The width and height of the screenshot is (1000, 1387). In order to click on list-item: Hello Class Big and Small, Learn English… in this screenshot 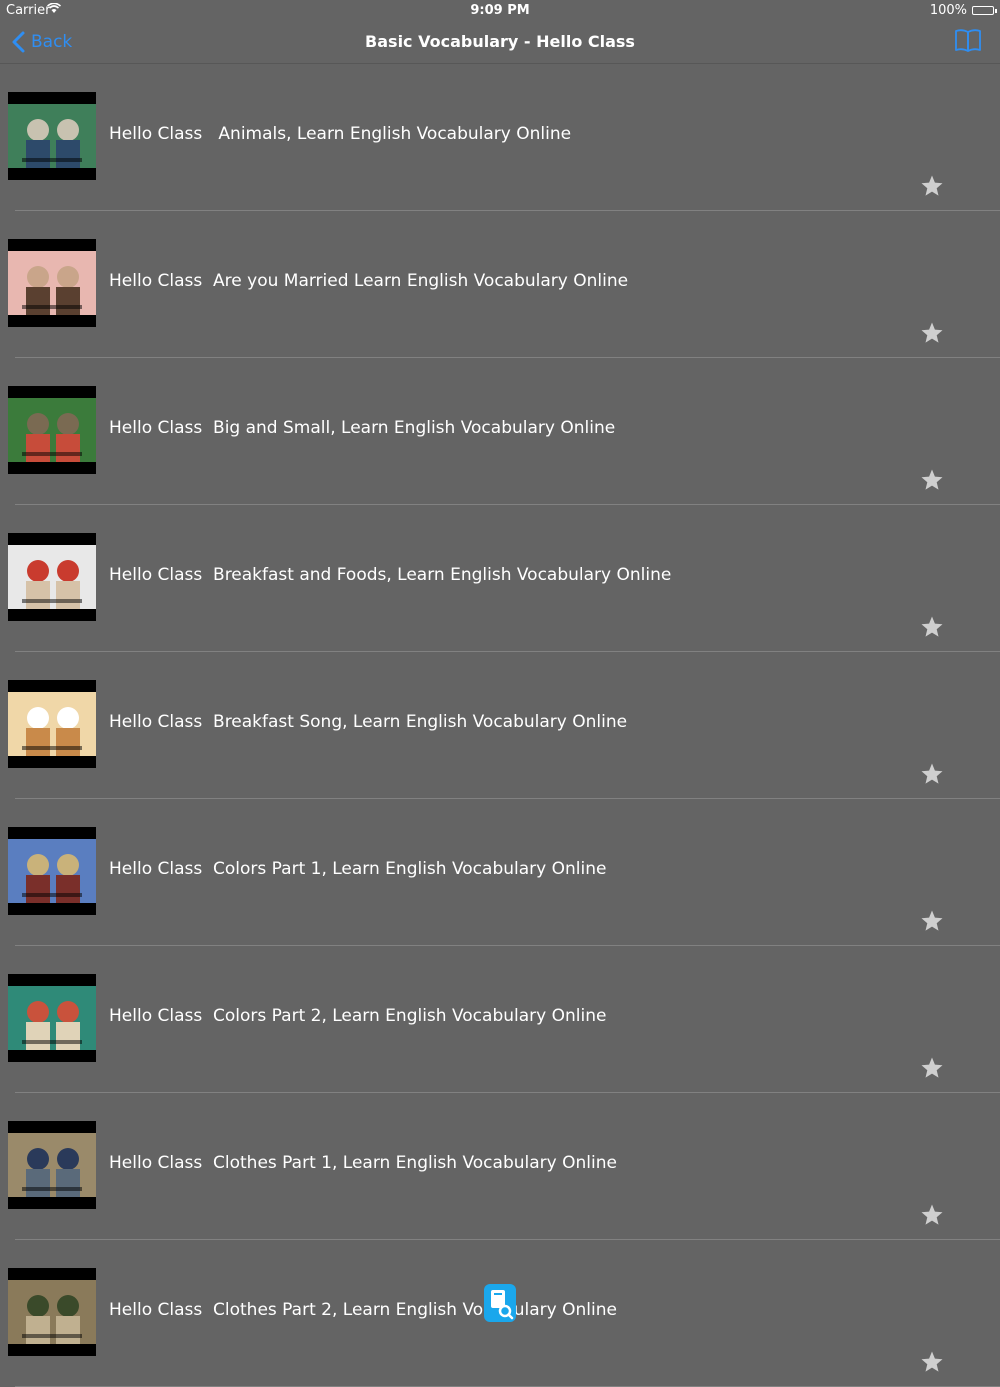, I will do `click(504, 431)`.